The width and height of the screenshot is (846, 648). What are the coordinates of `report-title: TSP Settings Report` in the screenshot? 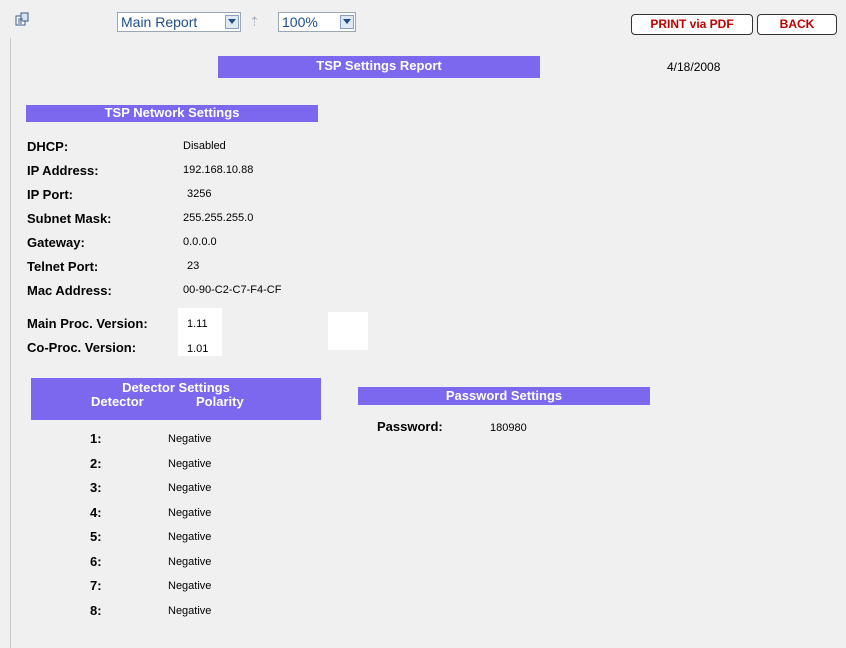 It's located at (379, 67).